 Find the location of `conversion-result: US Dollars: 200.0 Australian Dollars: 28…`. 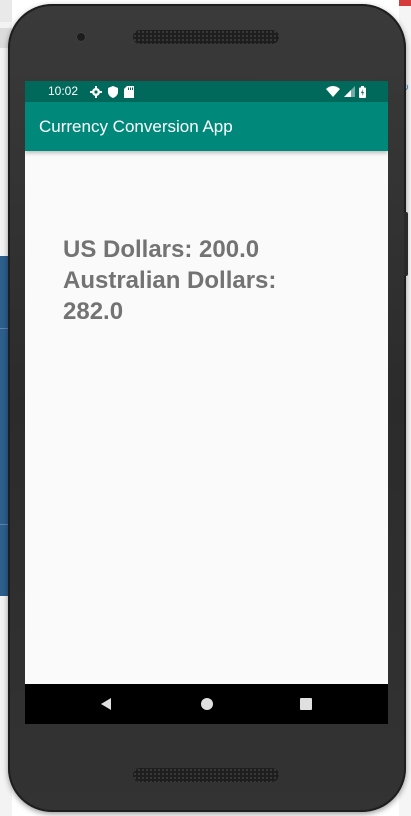

conversion-result: US Dollars: 200.0 Australian Dollars: 28… is located at coordinates (213, 280).